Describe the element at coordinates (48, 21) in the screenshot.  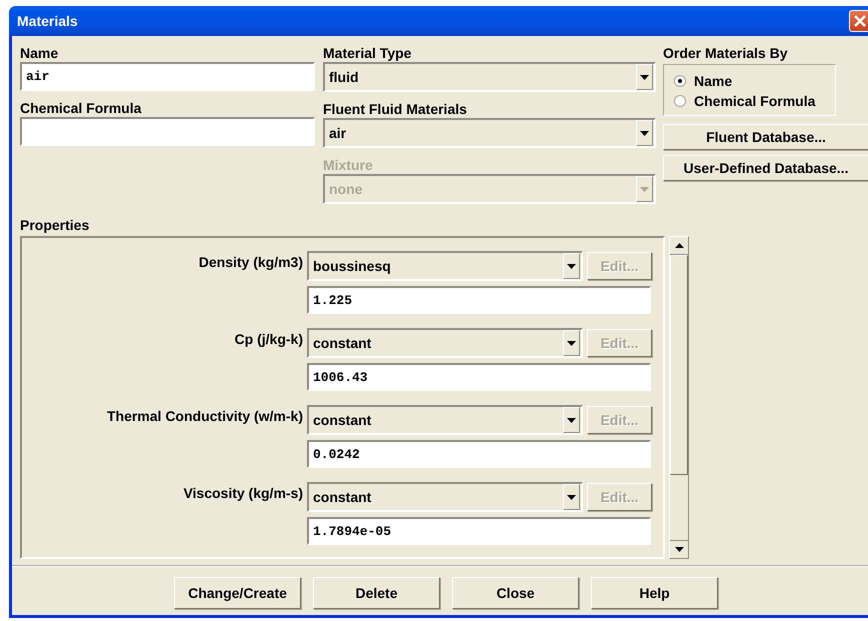
I see `window-title: Materials` at that location.